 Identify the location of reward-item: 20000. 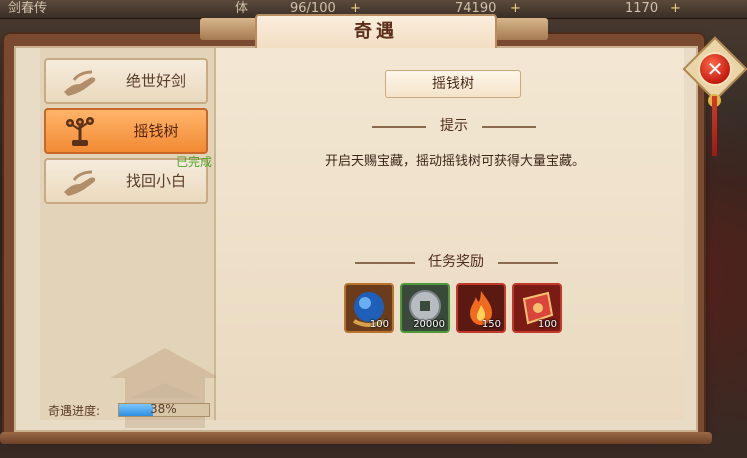
(425, 308).